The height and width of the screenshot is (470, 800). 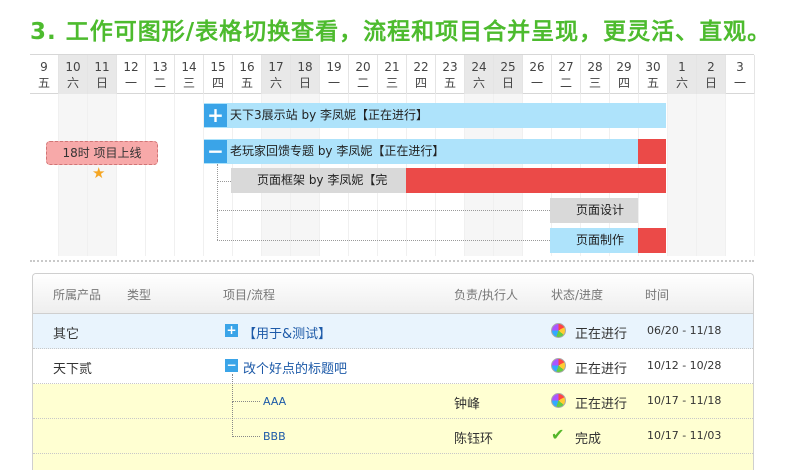 I want to click on calendar-day: 30 五, so click(x=653, y=75).